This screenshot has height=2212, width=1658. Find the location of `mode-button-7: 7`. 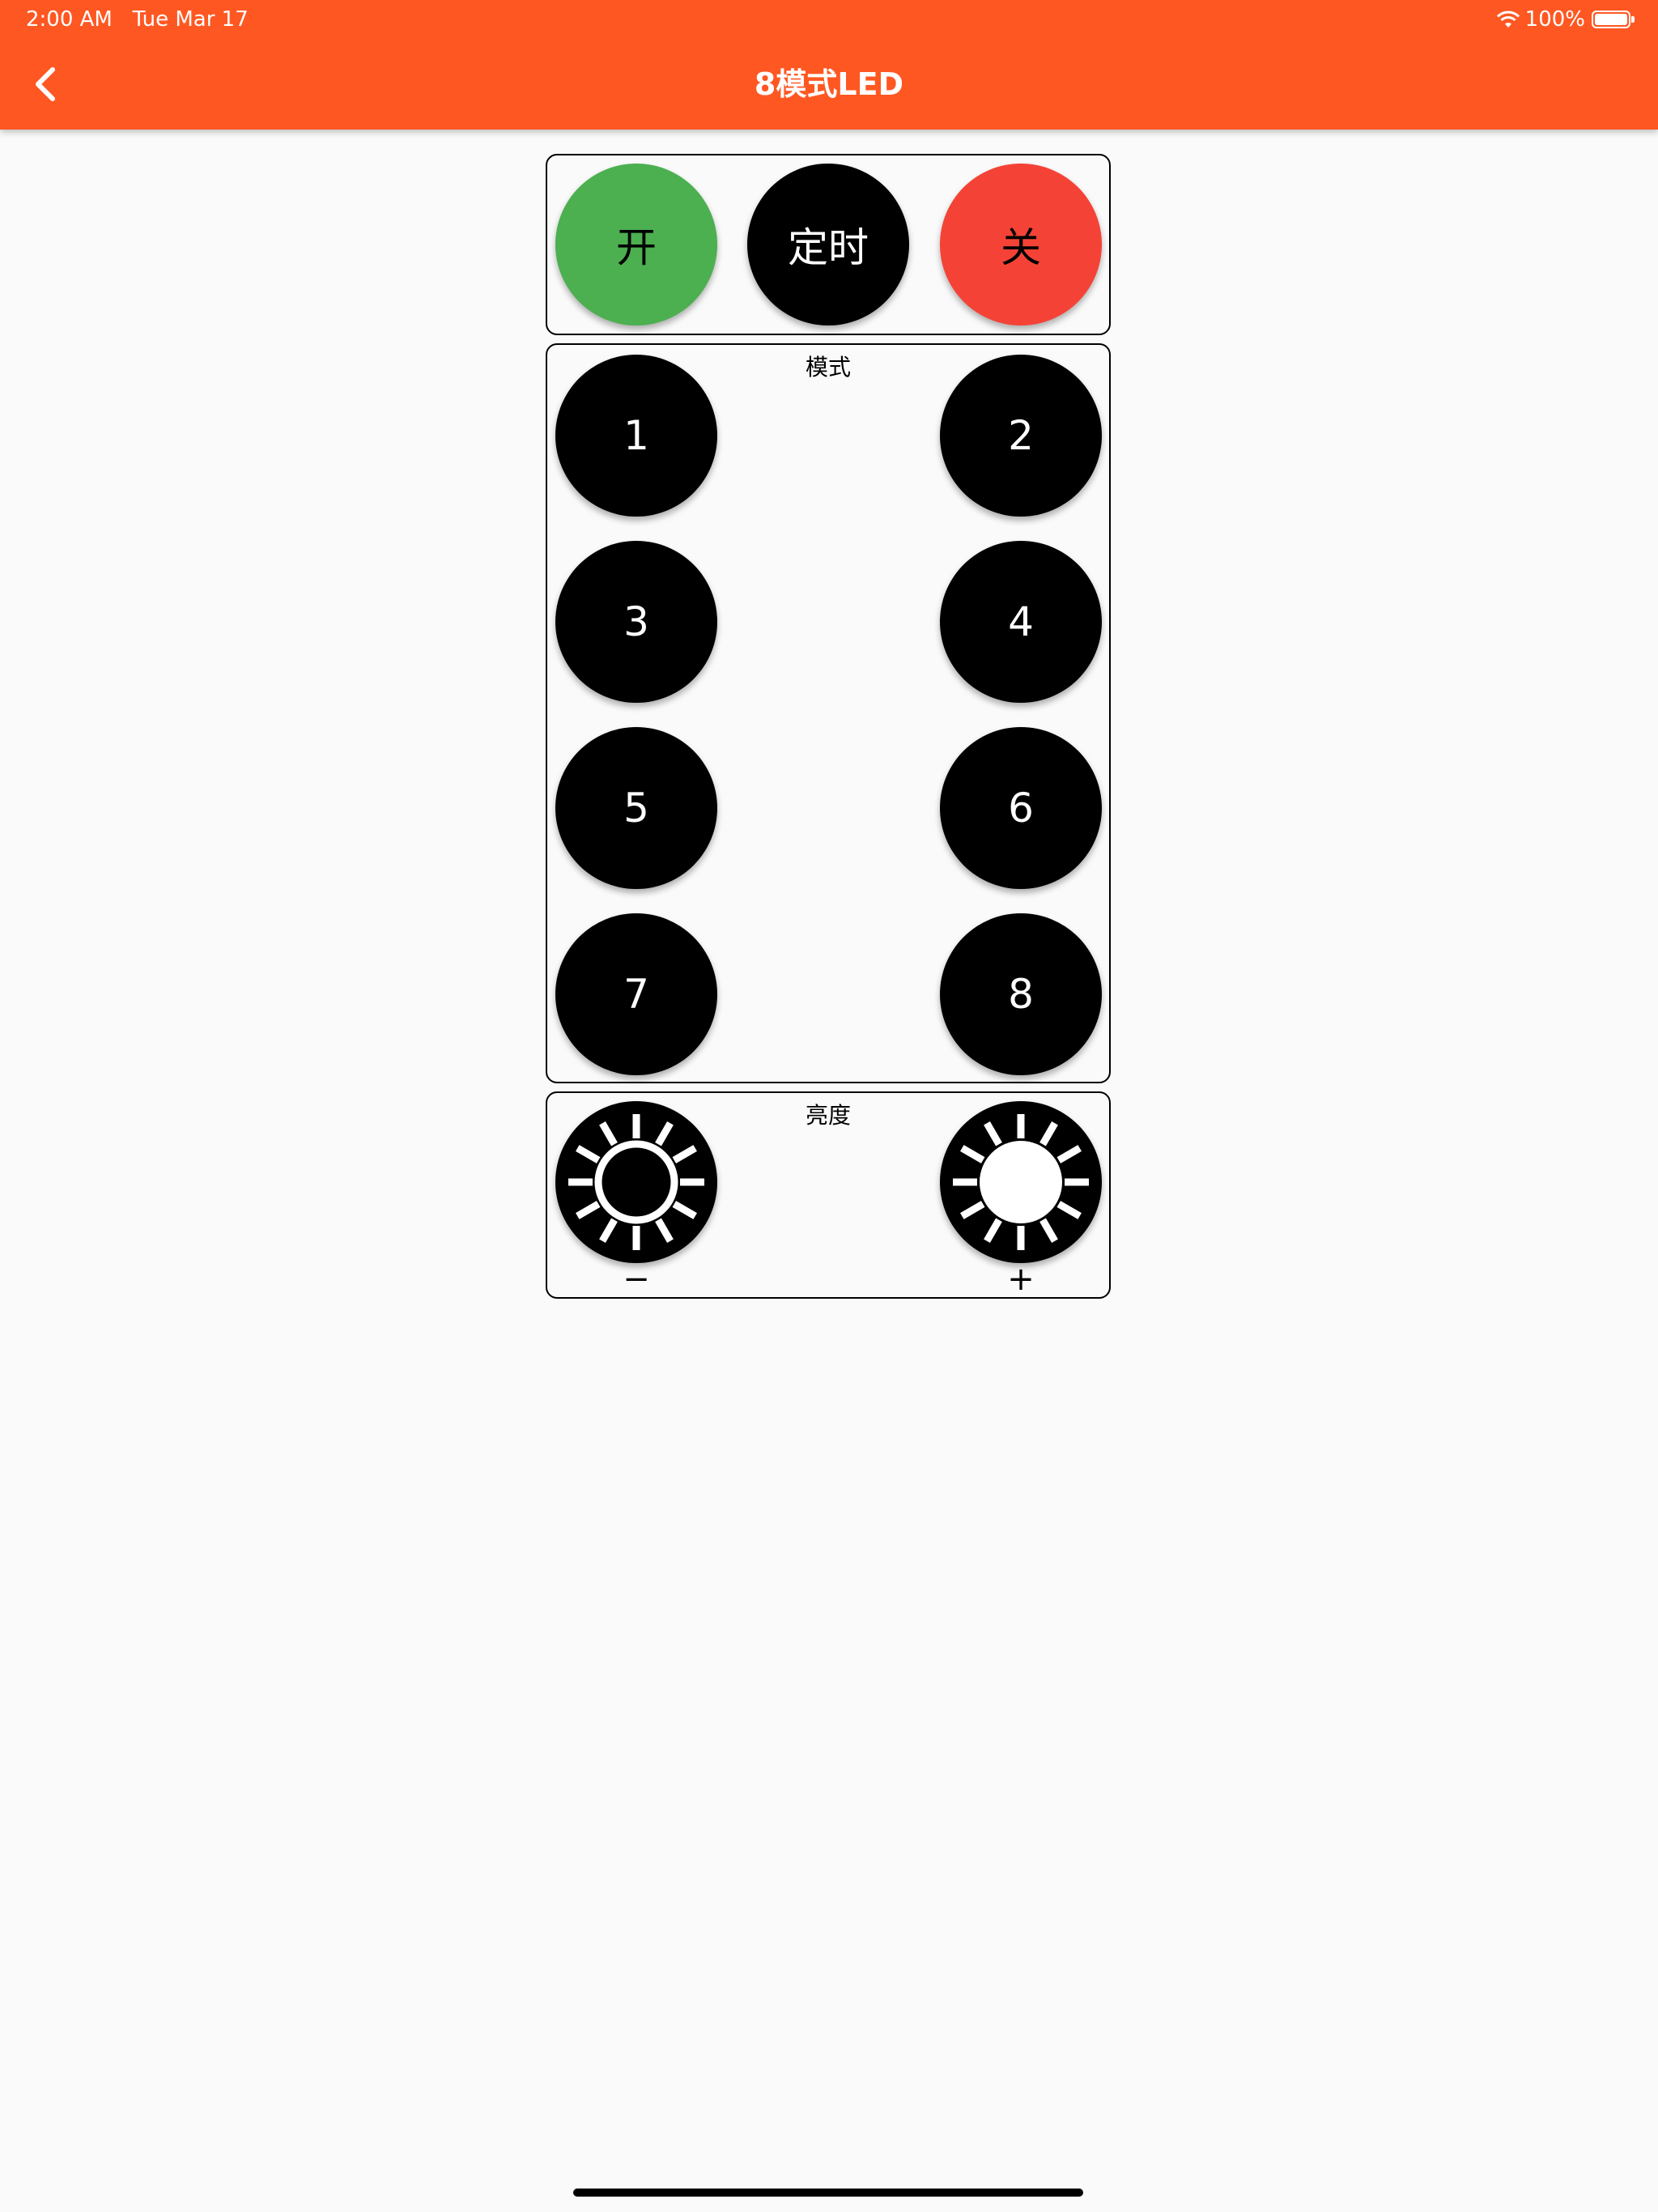

mode-button-7: 7 is located at coordinates (636, 994).